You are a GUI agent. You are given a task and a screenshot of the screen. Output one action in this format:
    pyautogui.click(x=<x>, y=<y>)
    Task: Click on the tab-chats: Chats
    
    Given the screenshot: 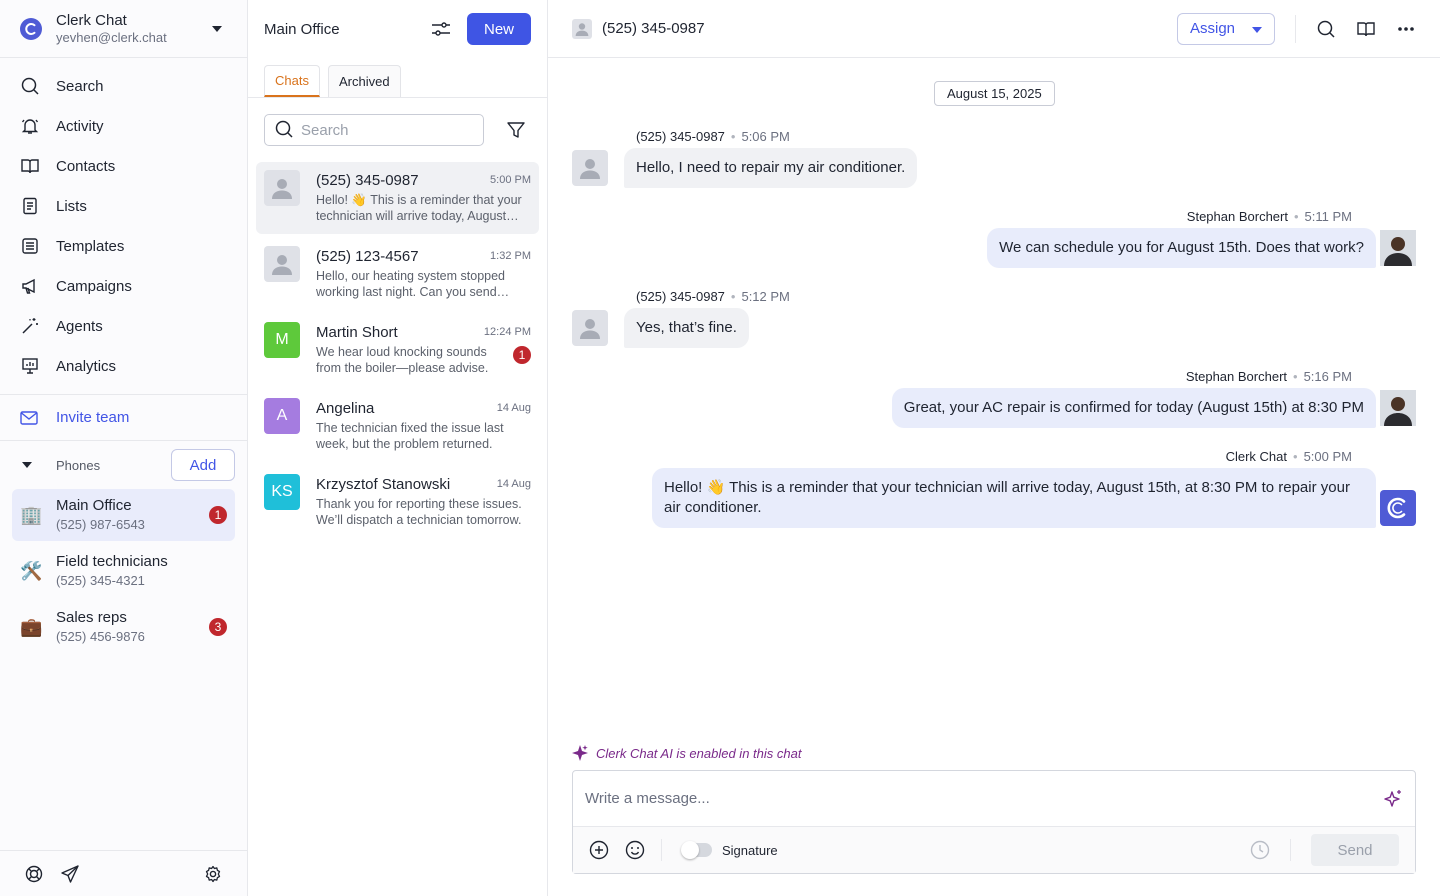 What is the action you would take?
    pyautogui.click(x=292, y=81)
    